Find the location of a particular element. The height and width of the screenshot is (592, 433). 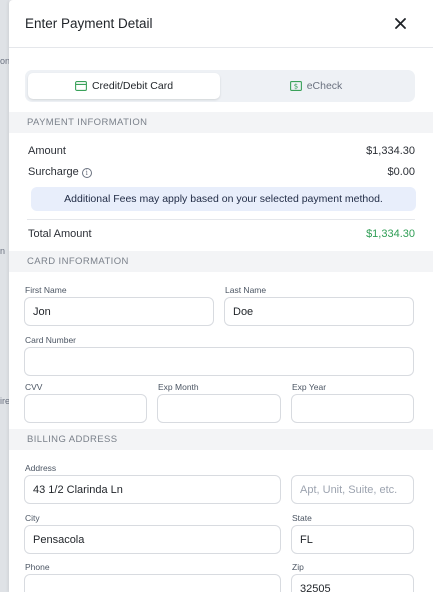

card-number-label: Card Number is located at coordinates (51, 340).